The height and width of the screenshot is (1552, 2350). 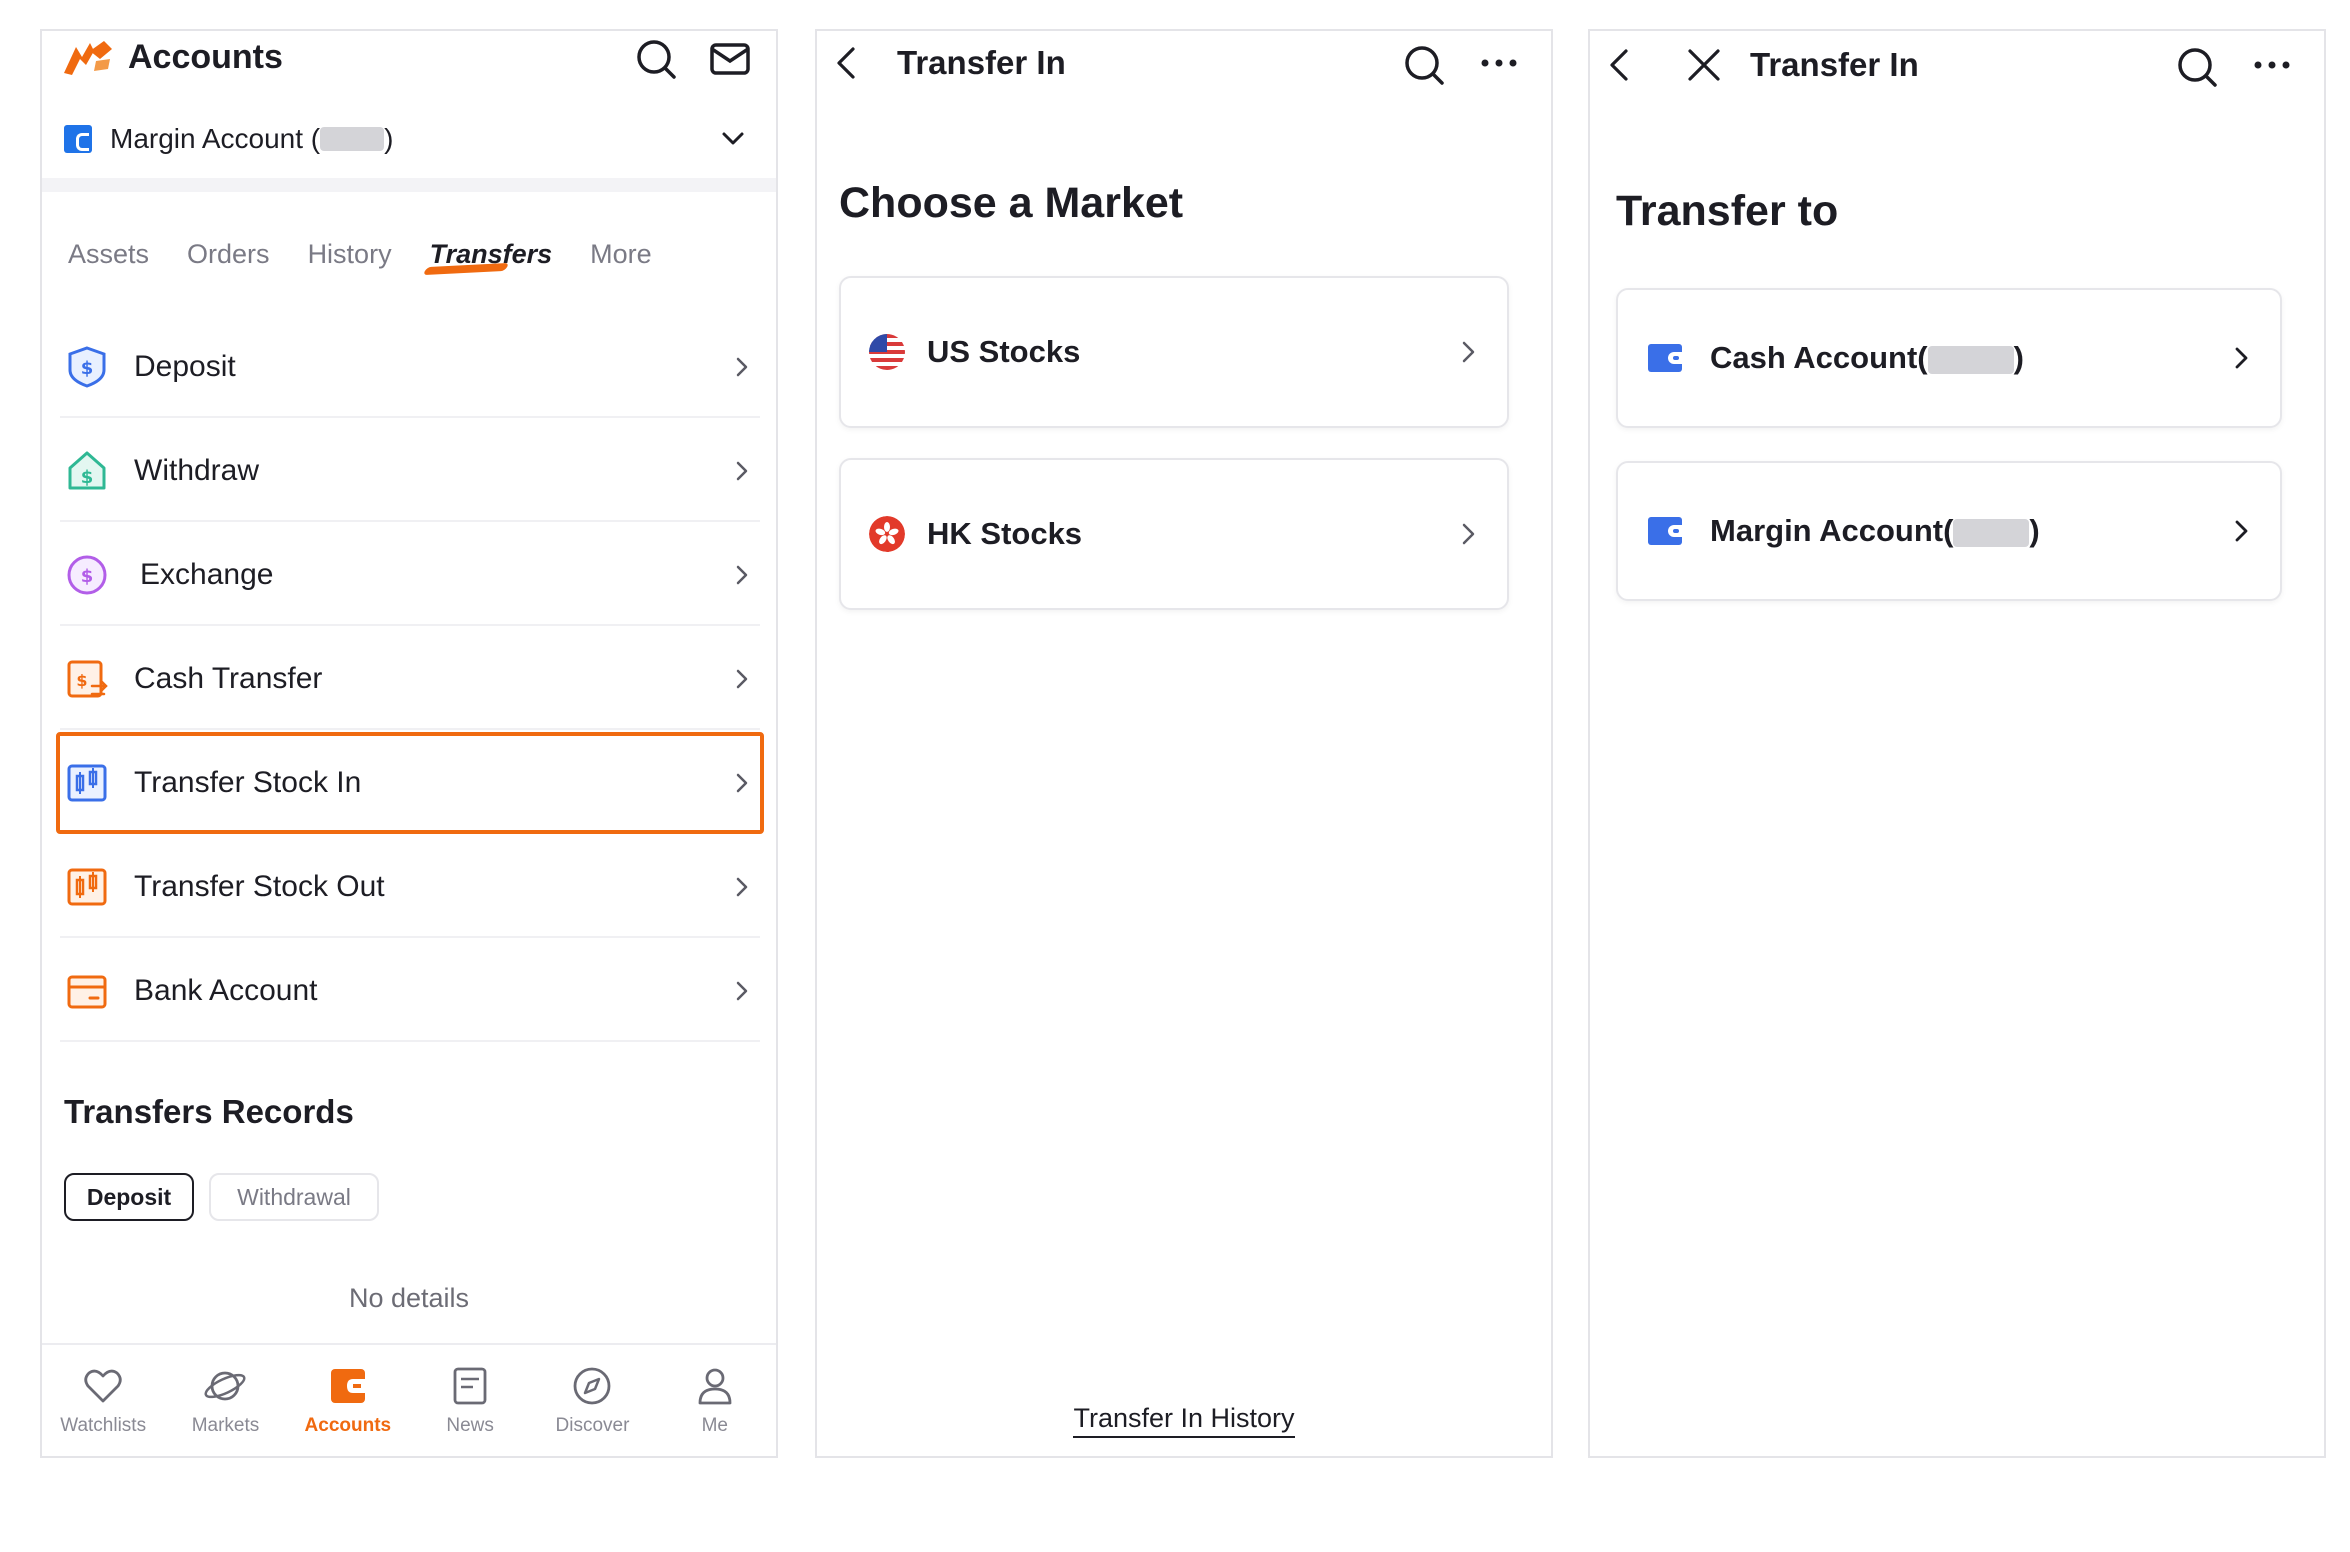 I want to click on withdraw-icon: $, so click(x=87, y=471).